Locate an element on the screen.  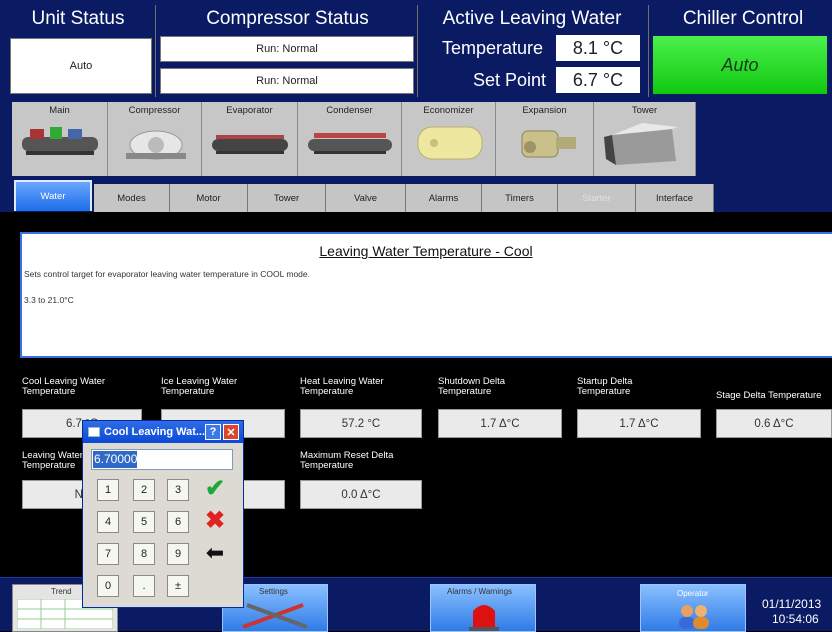
economizer-icon is located at coordinates (450, 143).